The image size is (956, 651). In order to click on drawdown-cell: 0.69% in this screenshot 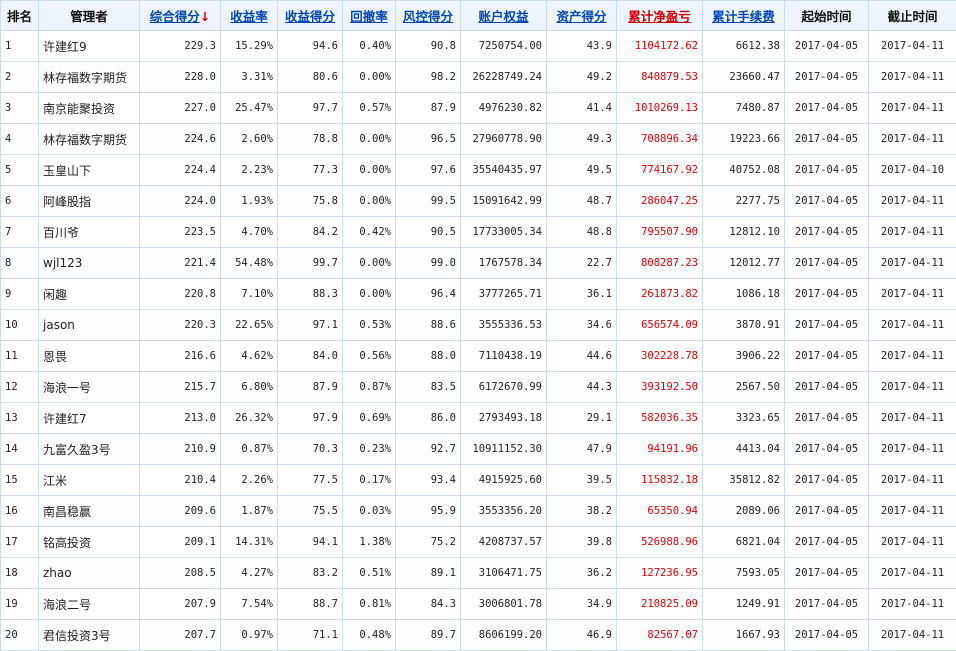, I will do `click(369, 418)`.